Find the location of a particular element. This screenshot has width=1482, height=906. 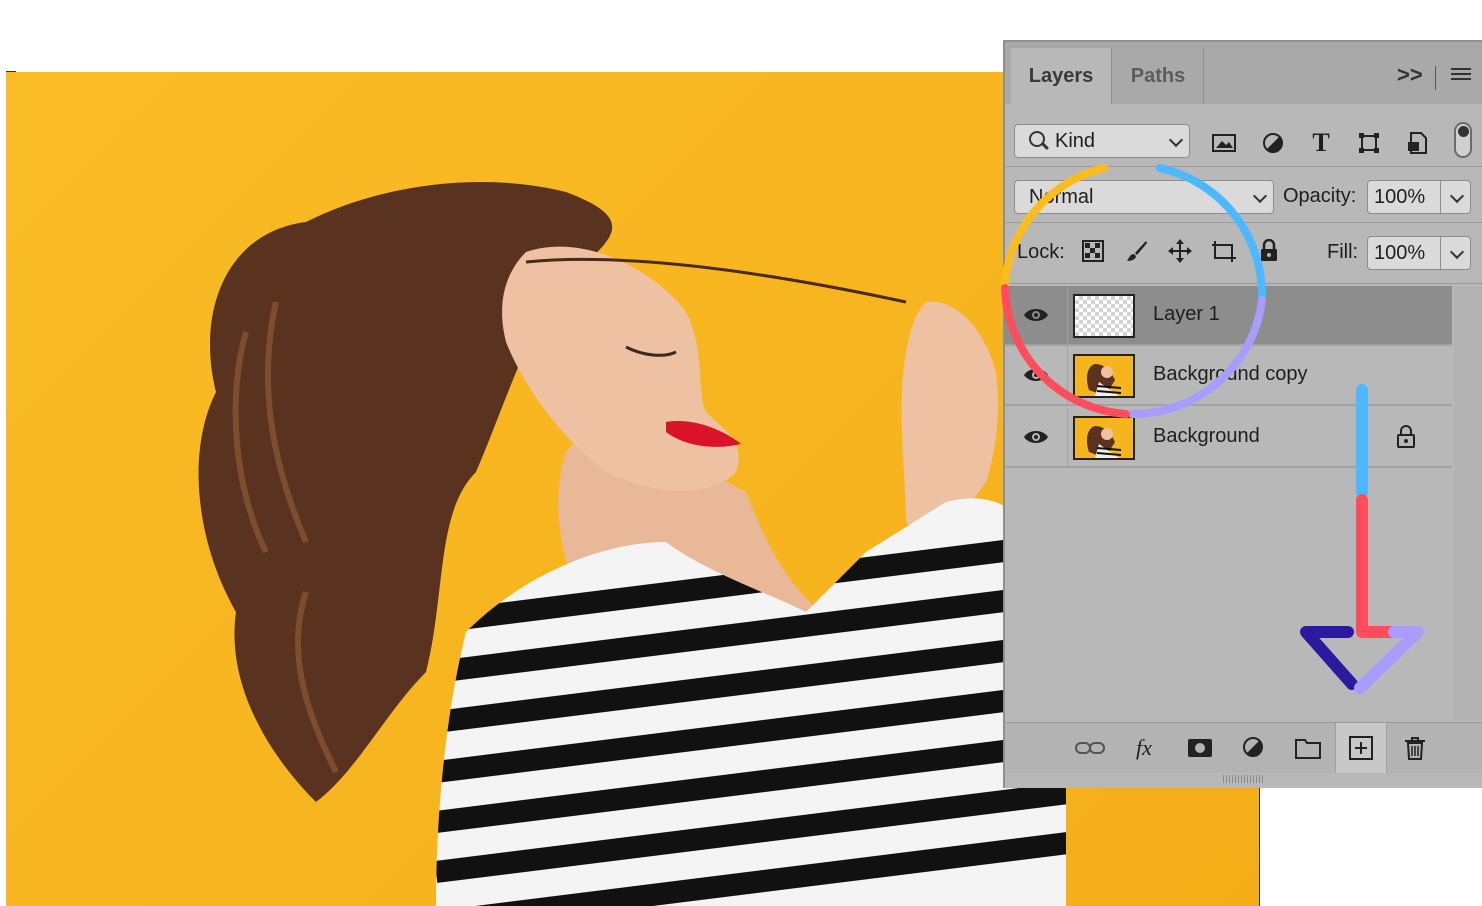

tab-bar-divider is located at coordinates (1435, 78).